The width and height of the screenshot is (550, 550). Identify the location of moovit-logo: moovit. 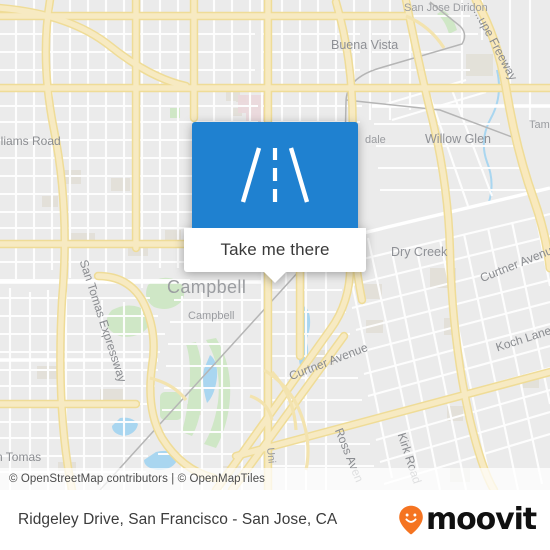
(467, 519).